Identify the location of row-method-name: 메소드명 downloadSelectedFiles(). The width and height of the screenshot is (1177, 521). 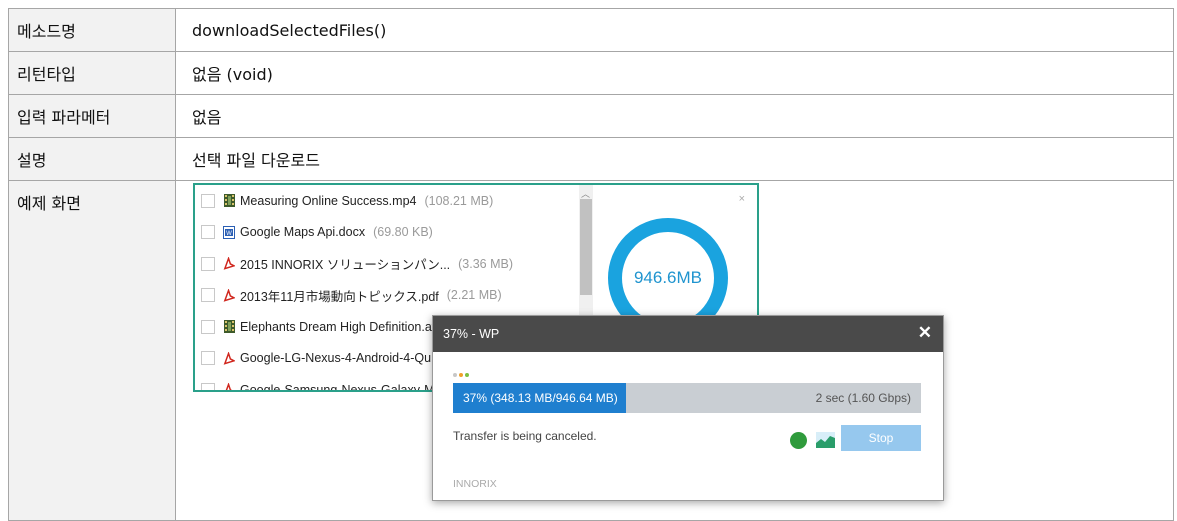
(591, 30).